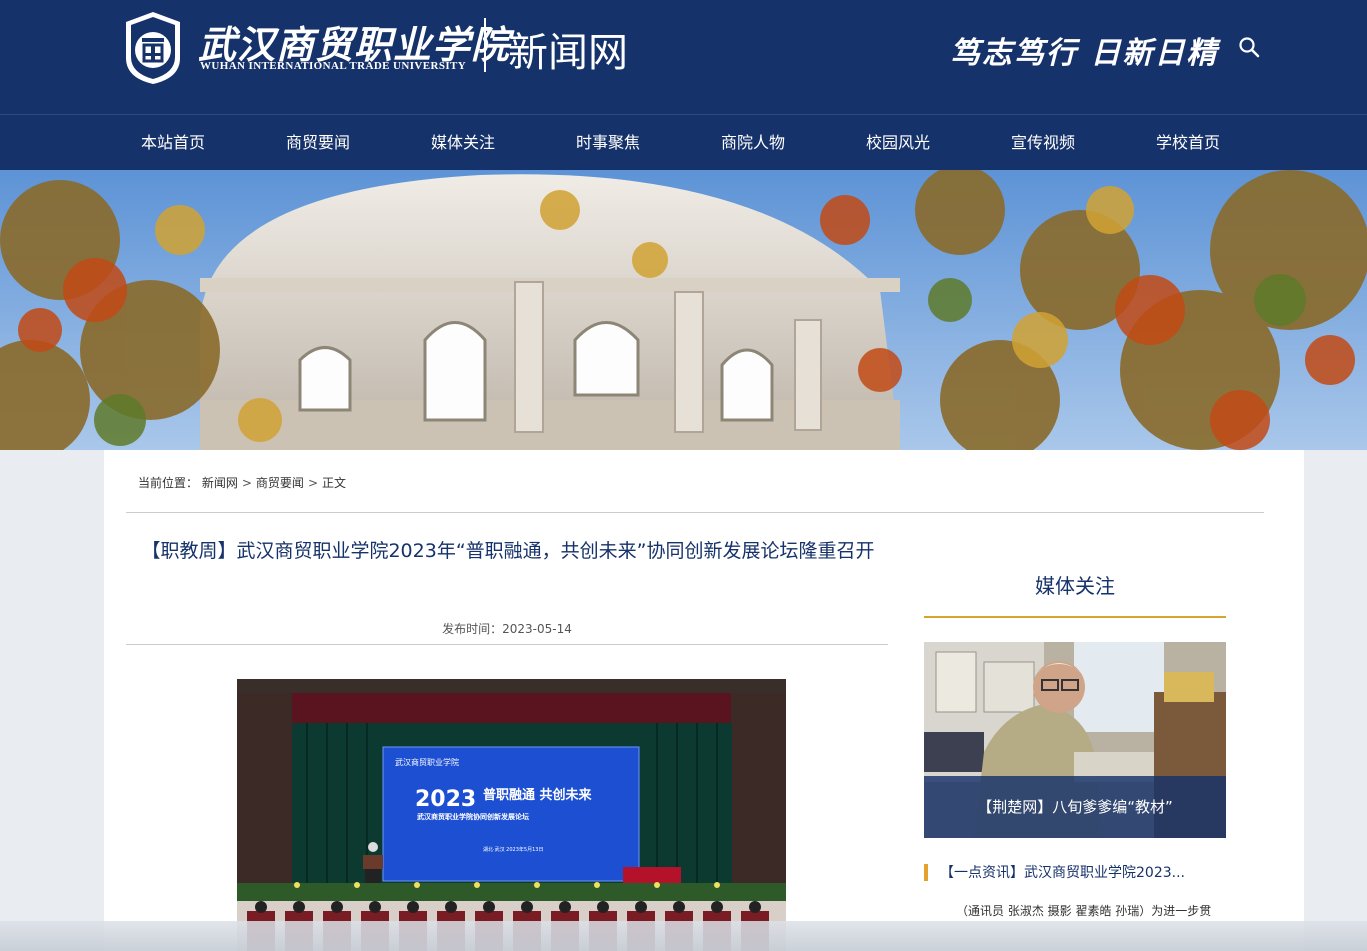 The image size is (1367, 951). What do you see at coordinates (1084, 911) in the screenshot?
I see `sidebar-list-snippet: （通讯员 张淑杰 摄影 翟素皓 孙瑞）为进一步贯` at bounding box center [1084, 911].